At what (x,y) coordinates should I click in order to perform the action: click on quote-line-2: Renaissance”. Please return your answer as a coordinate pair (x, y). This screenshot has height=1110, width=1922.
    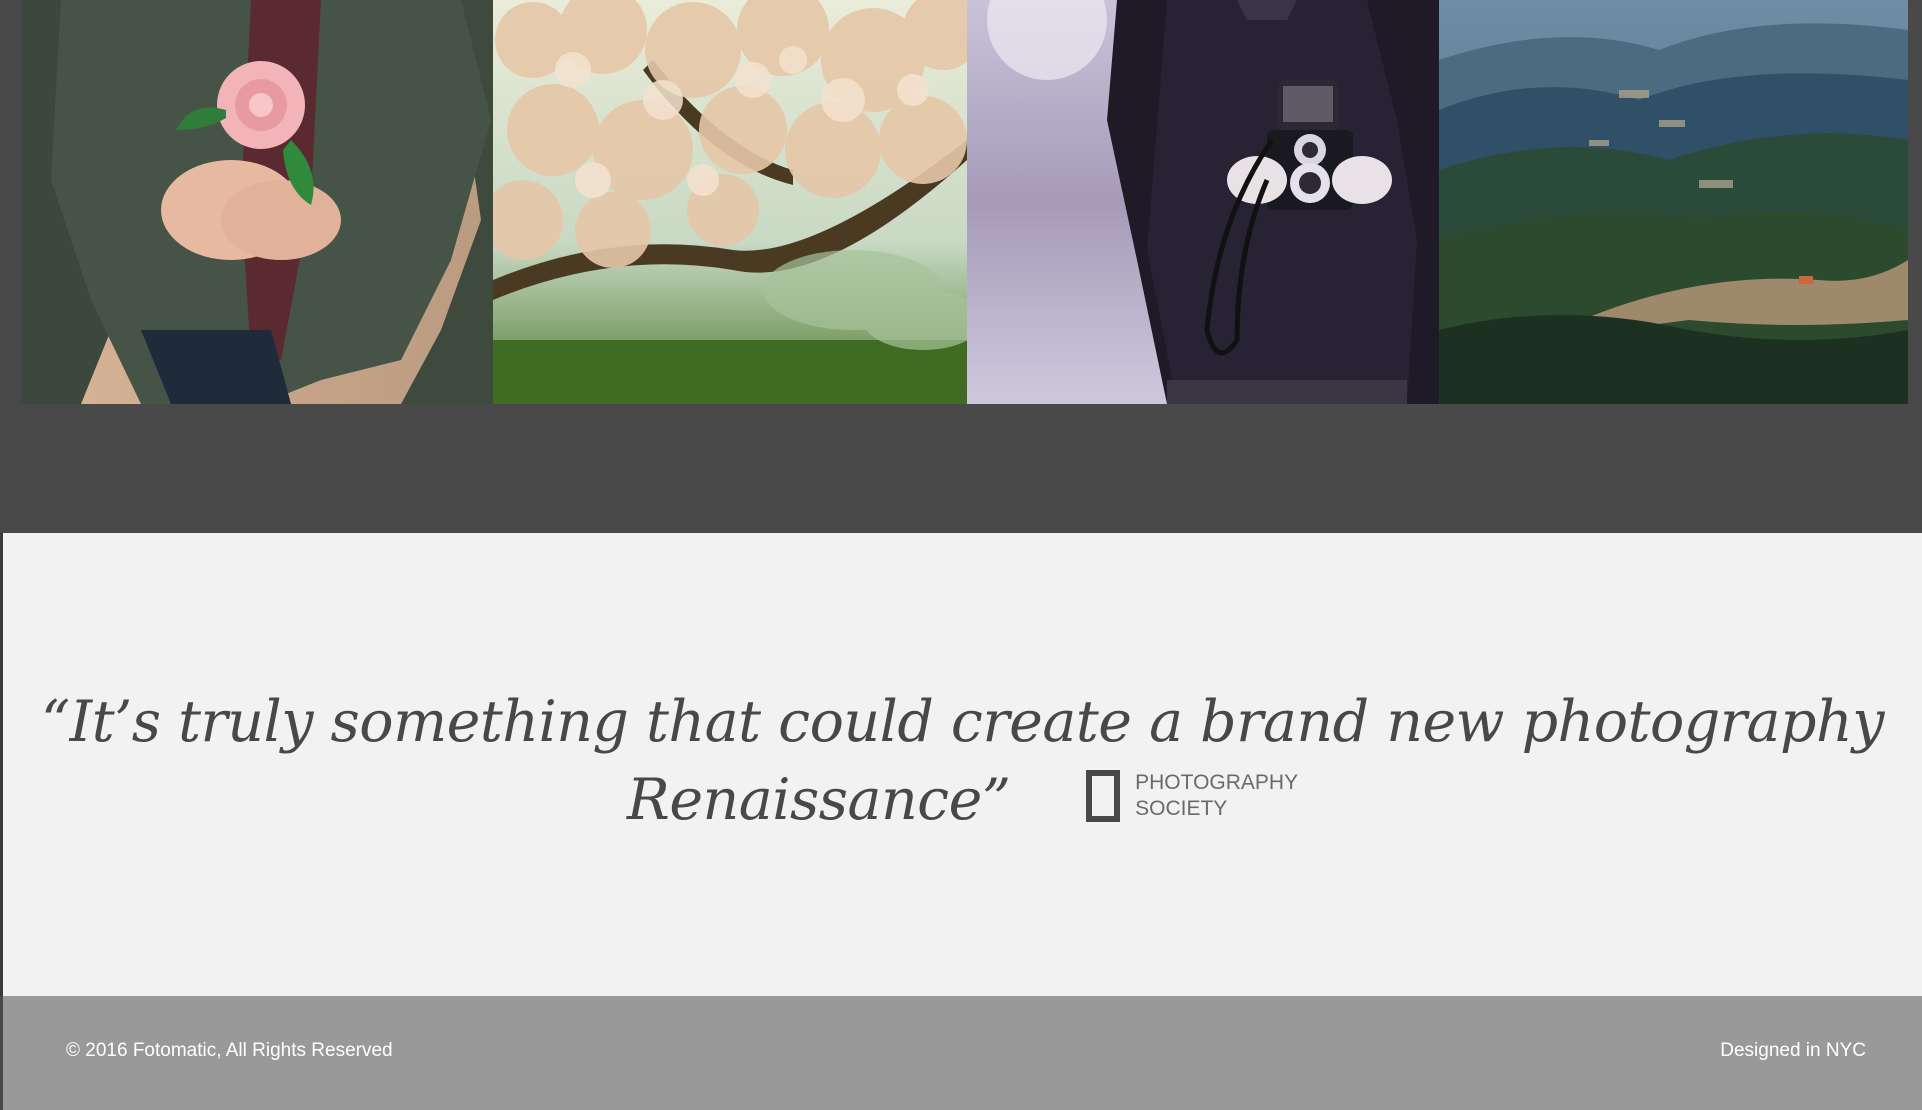
    Looking at the image, I should click on (818, 800).